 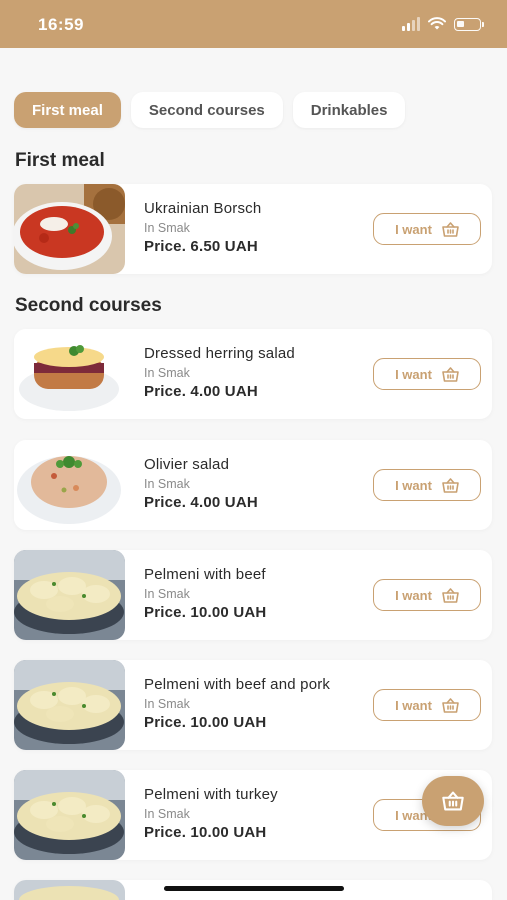 I want to click on dish-info: Ukrainian Borsch In Smak Price. 6.50 UAH, so click(x=202, y=227).